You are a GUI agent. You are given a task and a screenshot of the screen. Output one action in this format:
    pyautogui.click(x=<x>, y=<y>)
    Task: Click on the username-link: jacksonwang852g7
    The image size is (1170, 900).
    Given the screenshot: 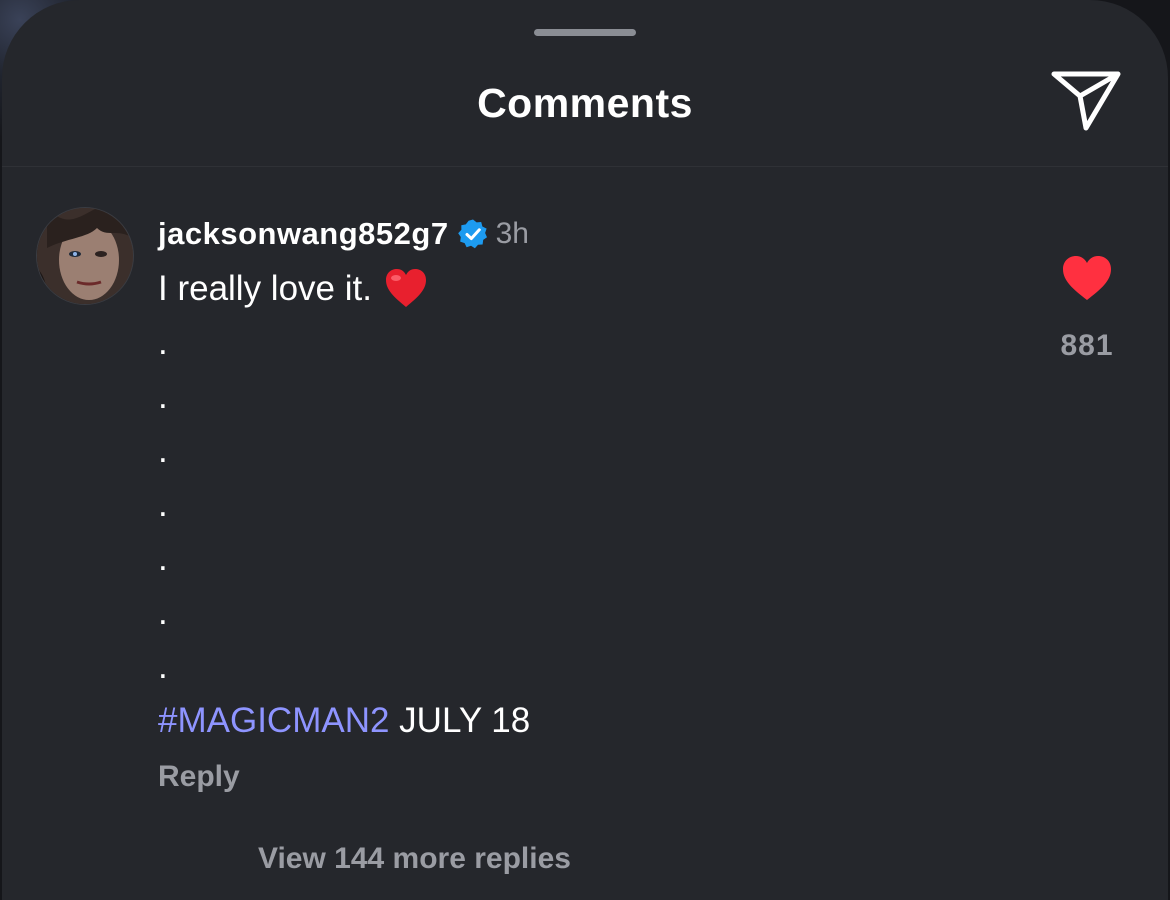 What is the action you would take?
    pyautogui.click(x=303, y=234)
    